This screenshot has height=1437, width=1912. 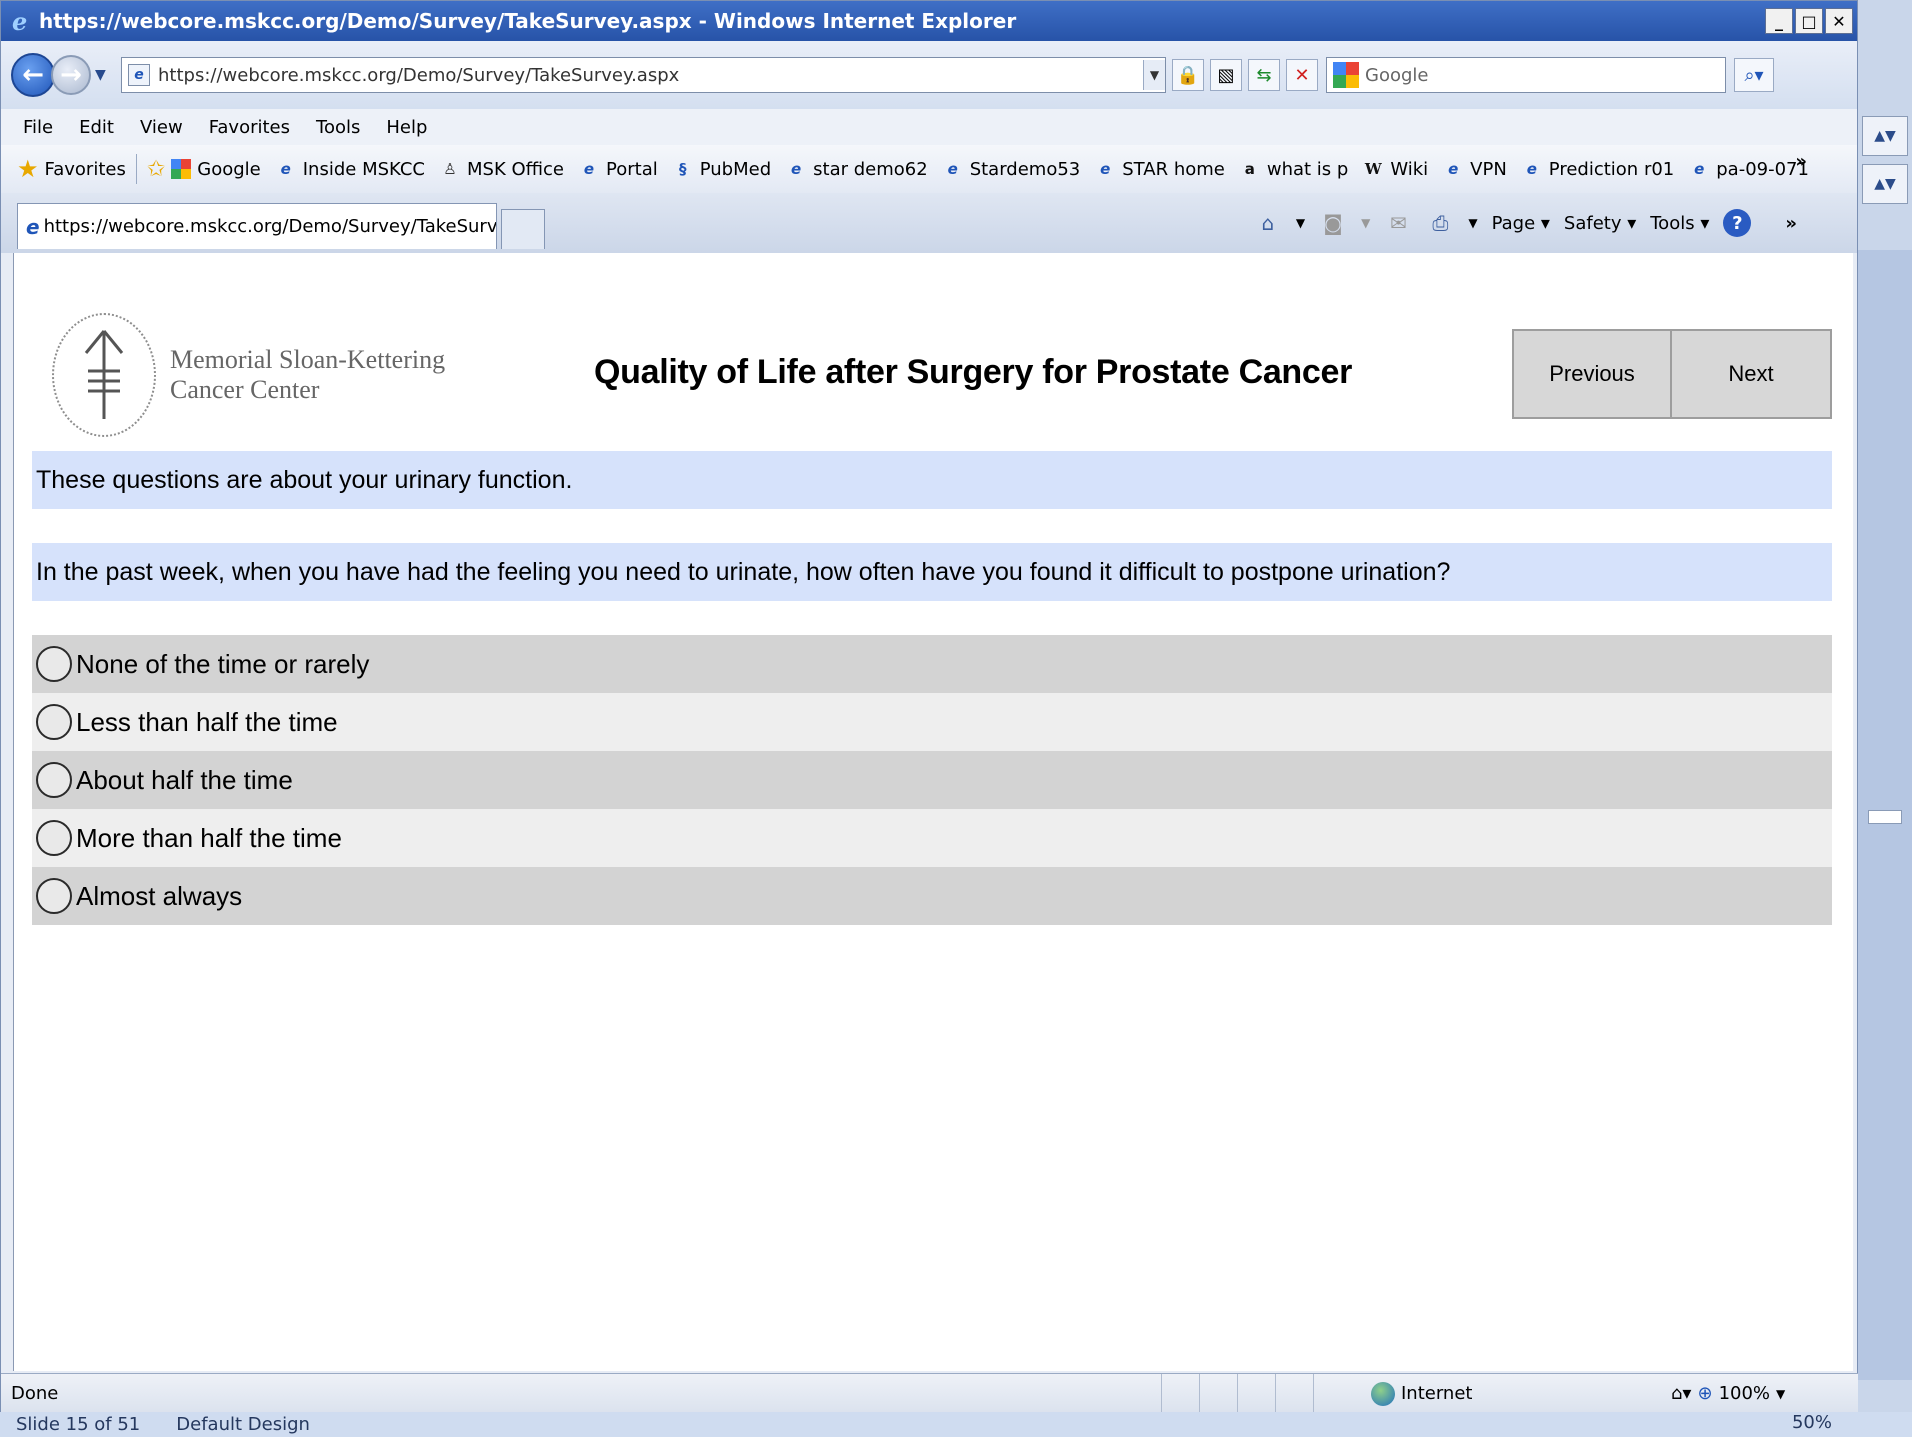 I want to click on protected-mode-icon: ⌂▾, so click(x=1681, y=1393).